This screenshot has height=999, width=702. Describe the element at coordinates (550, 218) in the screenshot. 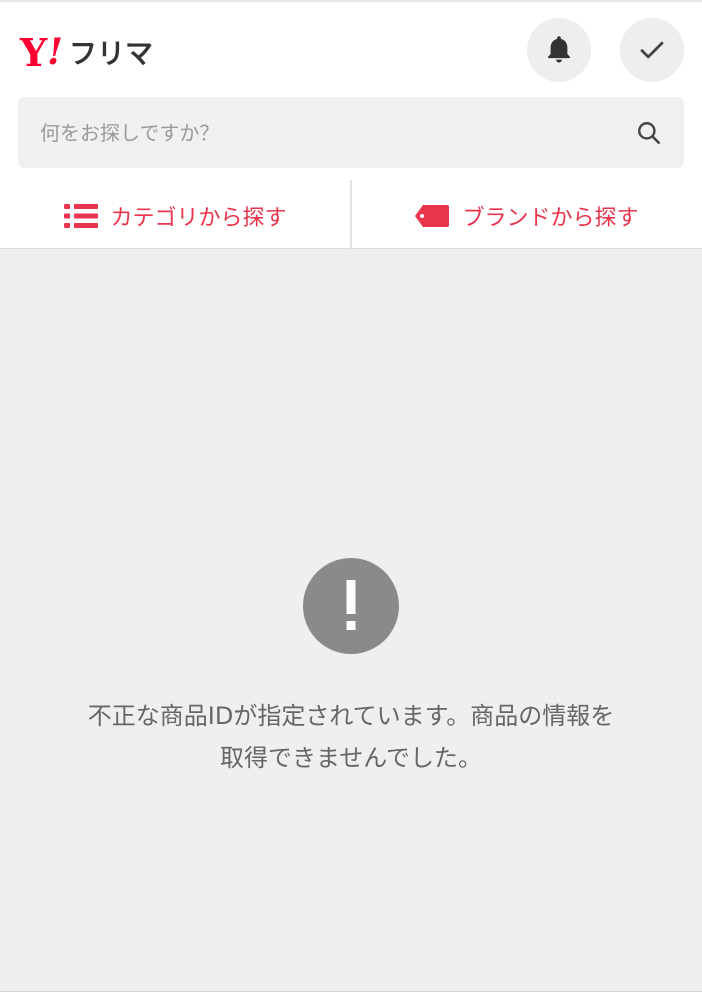

I see `browse-by-brand-label: ブランドから探す` at that location.